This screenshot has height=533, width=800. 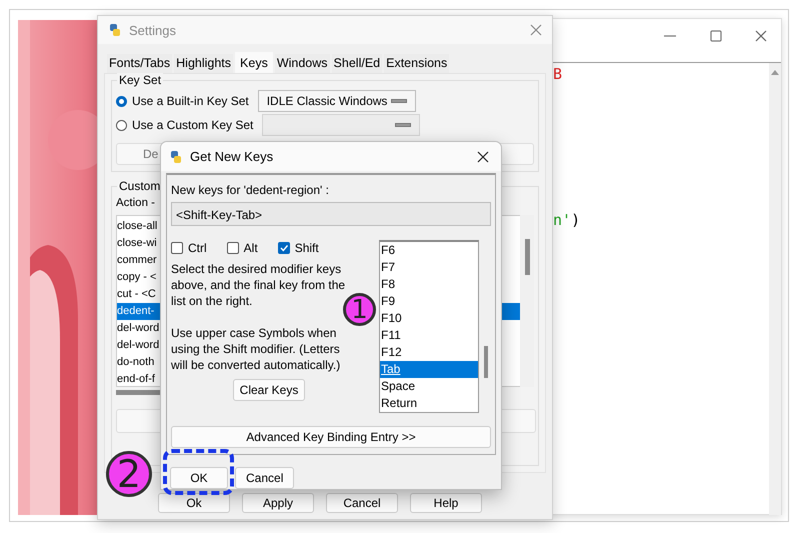 What do you see at coordinates (136, 204) in the screenshot?
I see `column-header: Action -` at bounding box center [136, 204].